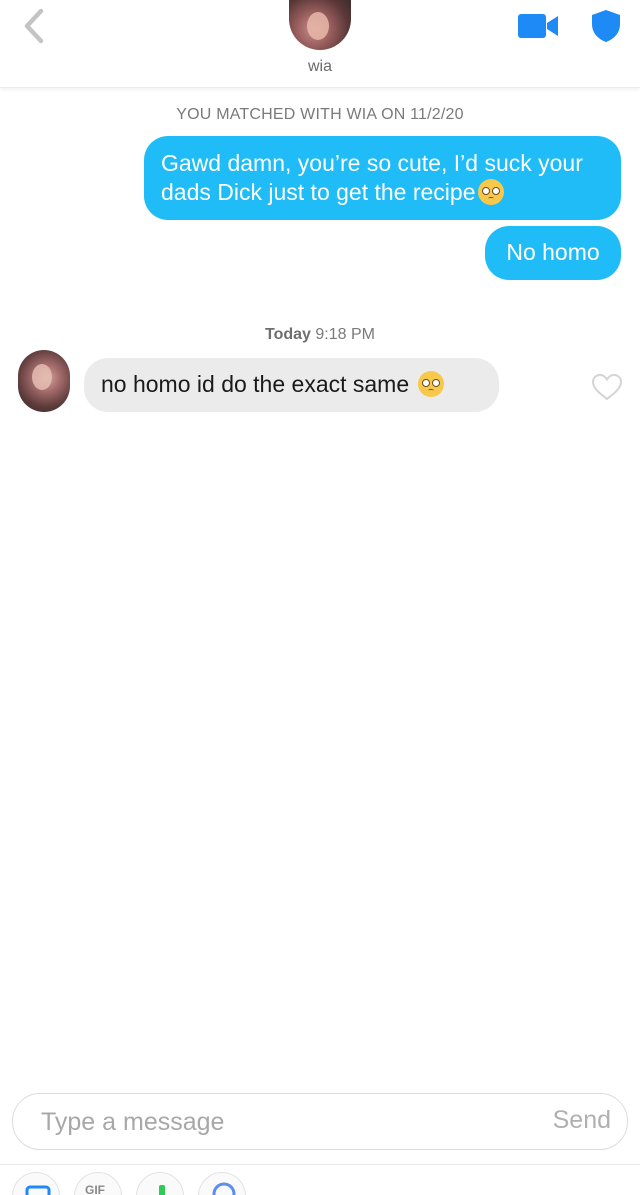 The image size is (640, 1195). I want to click on sticker-button, so click(36, 1183).